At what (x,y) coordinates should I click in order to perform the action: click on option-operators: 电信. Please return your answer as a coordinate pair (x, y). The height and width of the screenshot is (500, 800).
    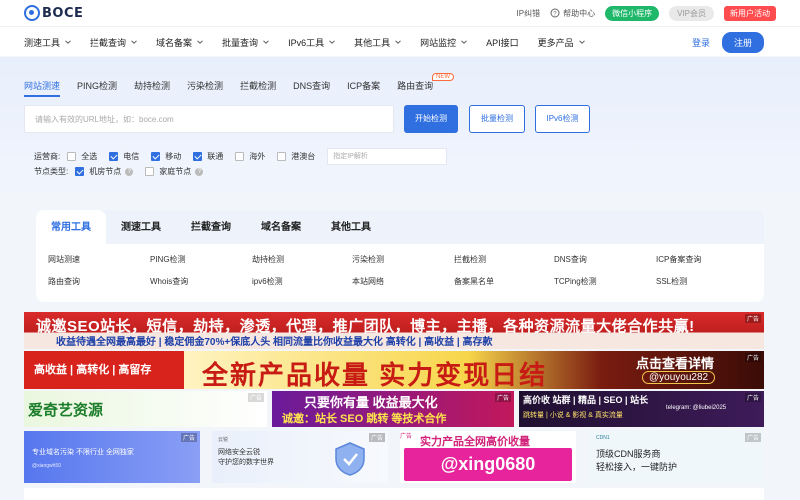
    Looking at the image, I should click on (124, 156).